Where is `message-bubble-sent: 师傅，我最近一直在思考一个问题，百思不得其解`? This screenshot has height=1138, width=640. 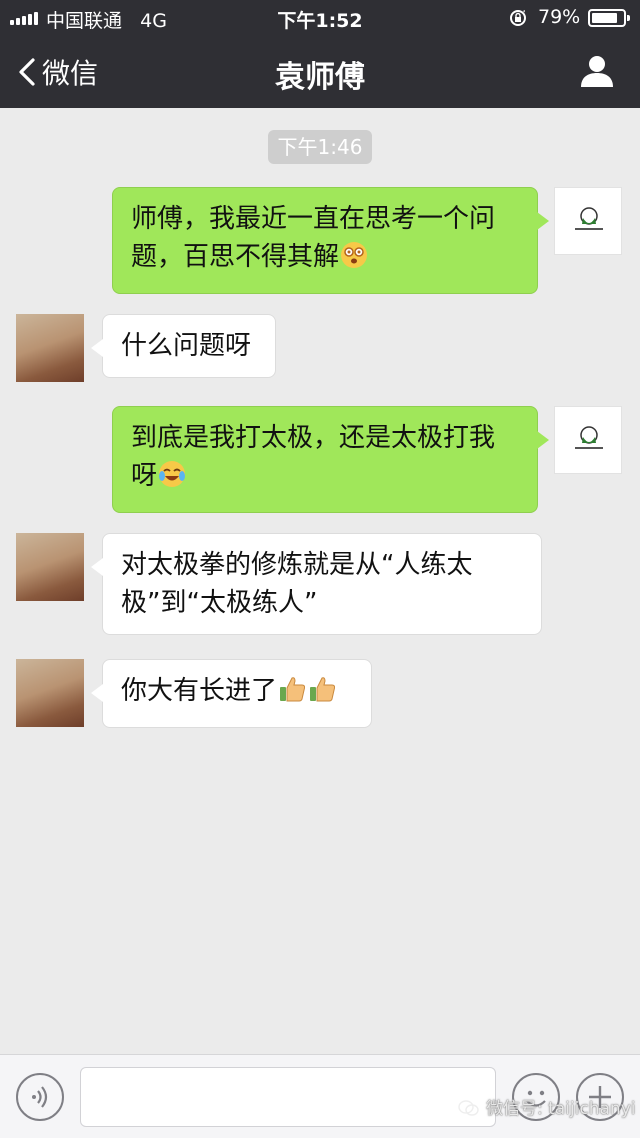 message-bubble-sent: 师傅，我最近一直在思考一个问题，百思不得其解 is located at coordinates (330, 240).